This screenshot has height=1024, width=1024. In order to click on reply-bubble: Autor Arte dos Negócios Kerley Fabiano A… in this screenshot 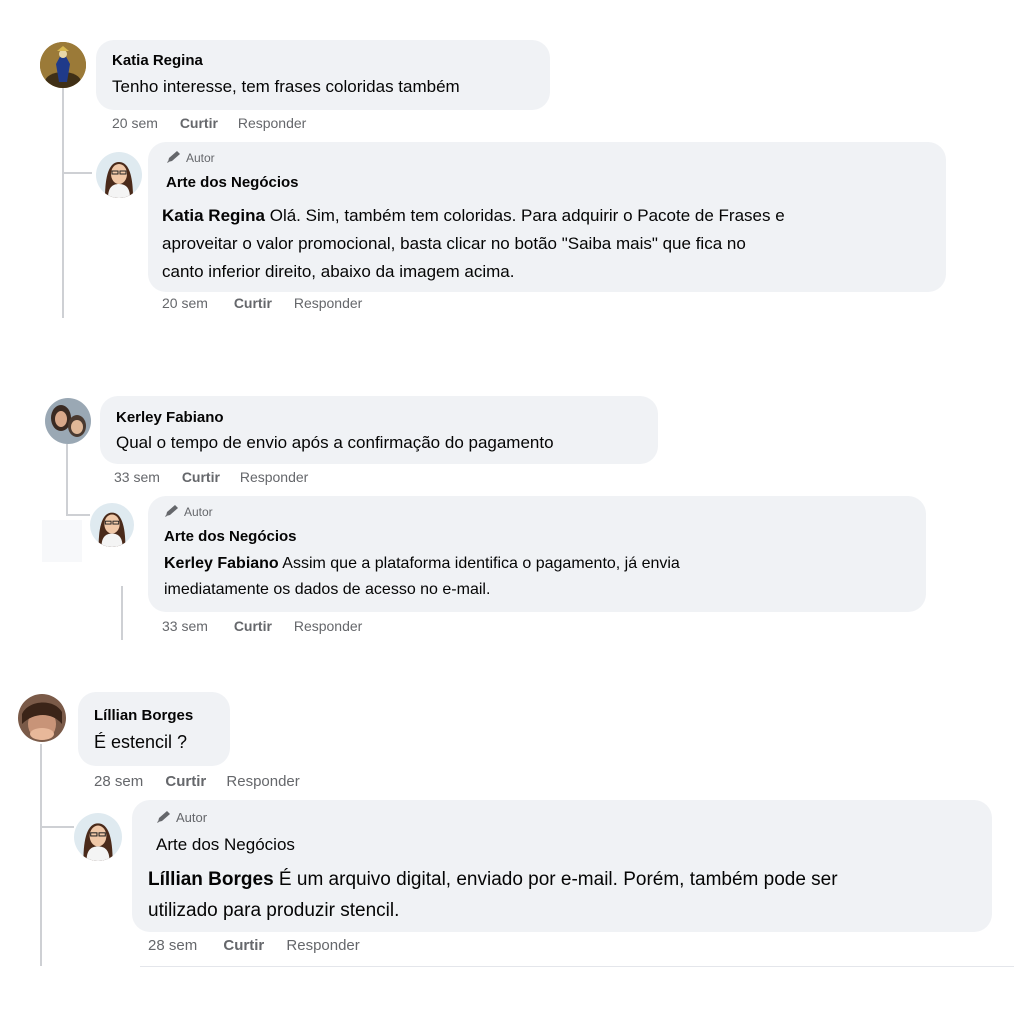, I will do `click(537, 554)`.